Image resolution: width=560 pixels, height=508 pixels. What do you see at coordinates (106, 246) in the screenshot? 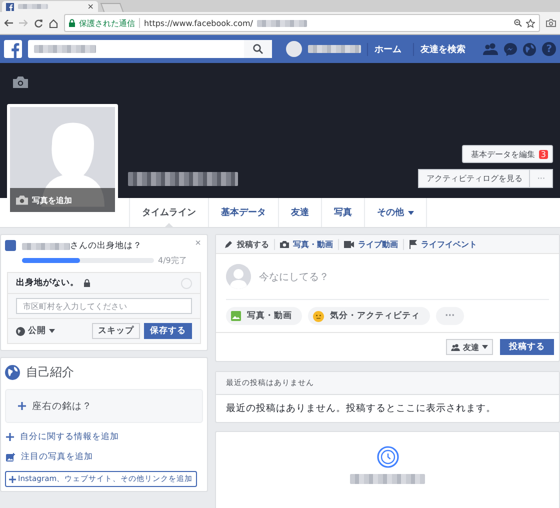
I see `question-title: さんの出身地は？` at bounding box center [106, 246].